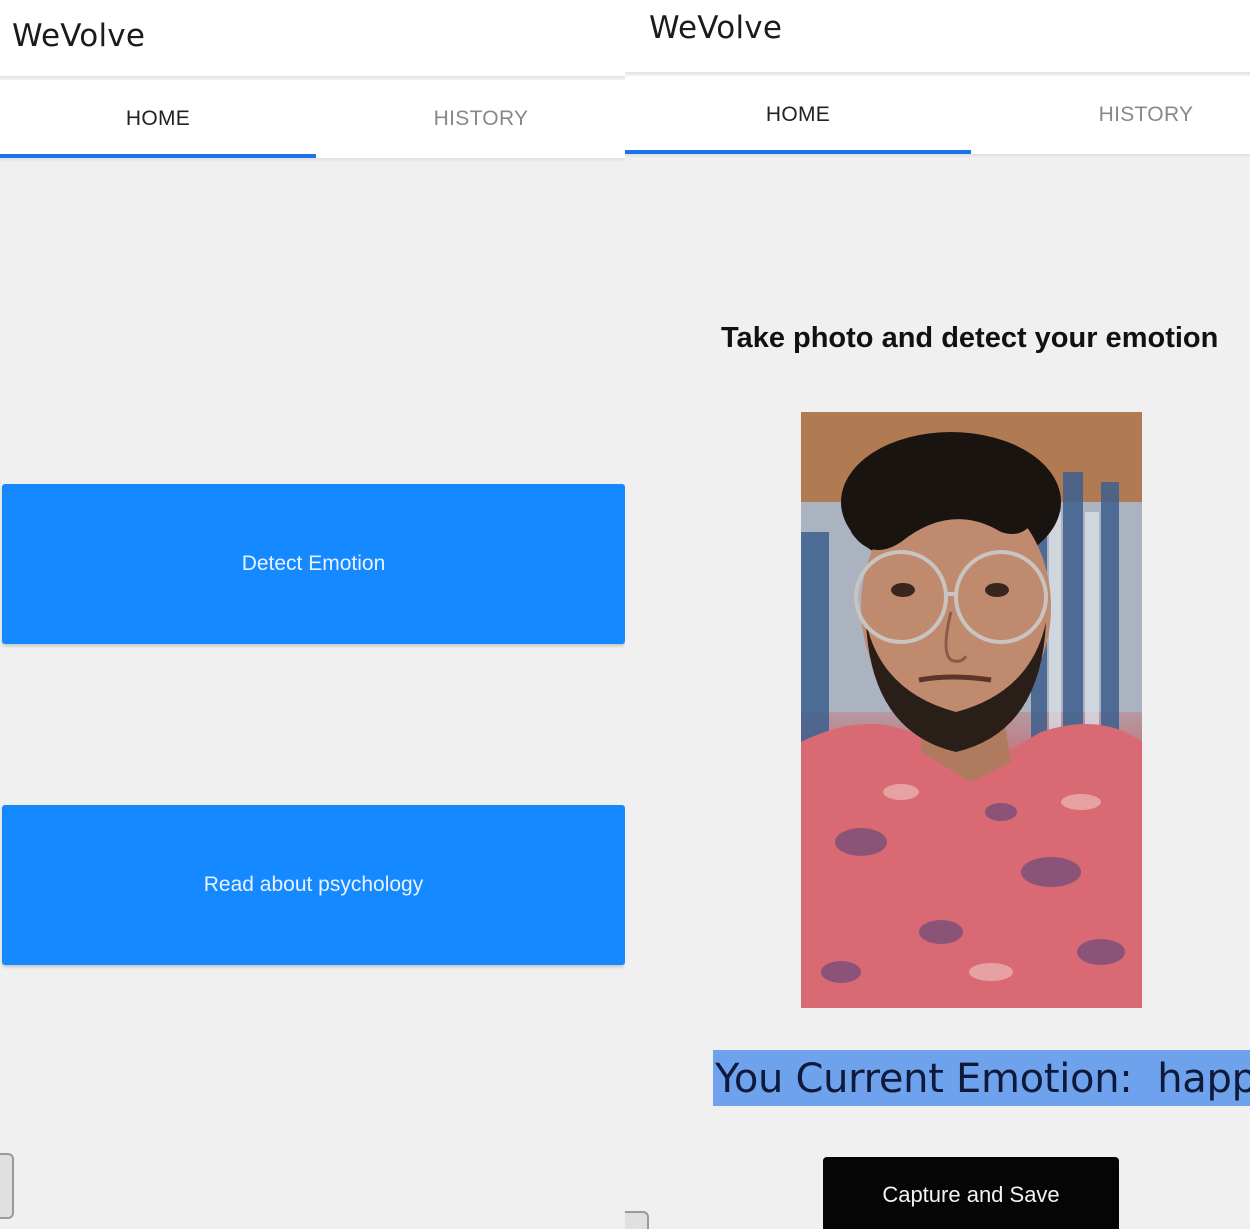 Image resolution: width=1250 pixels, height=1229 pixels. Describe the element at coordinates (313, 564) in the screenshot. I see `detect-emotion-button: Detect Emotion` at that location.